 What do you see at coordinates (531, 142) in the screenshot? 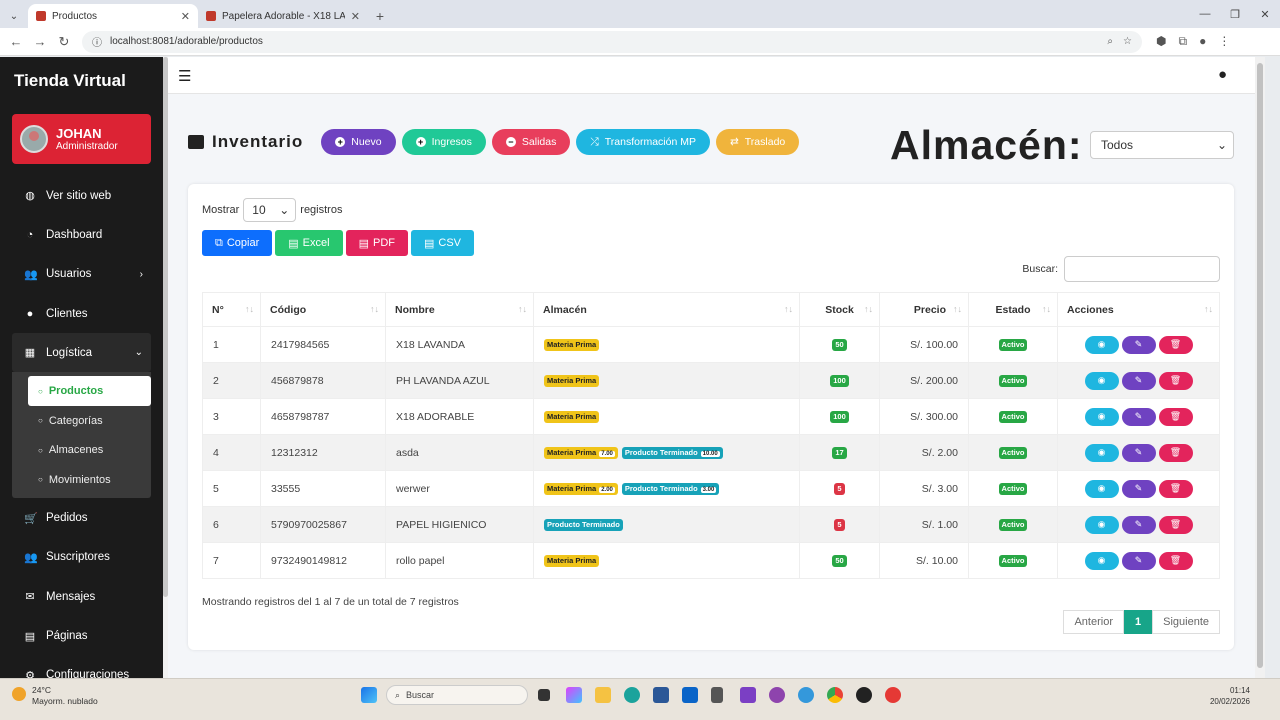
I see `salidas-button: − Salidas` at bounding box center [531, 142].